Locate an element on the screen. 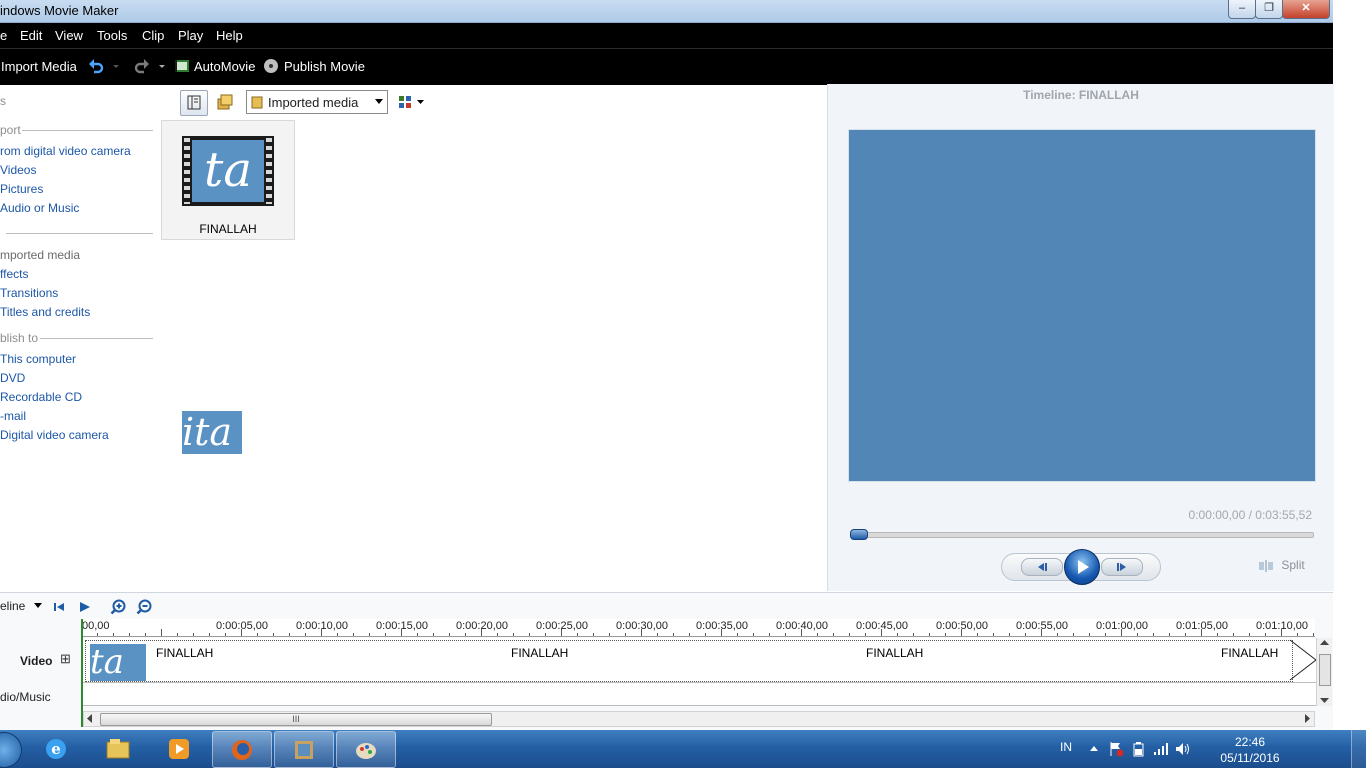  menu-play: Play is located at coordinates (190, 35).